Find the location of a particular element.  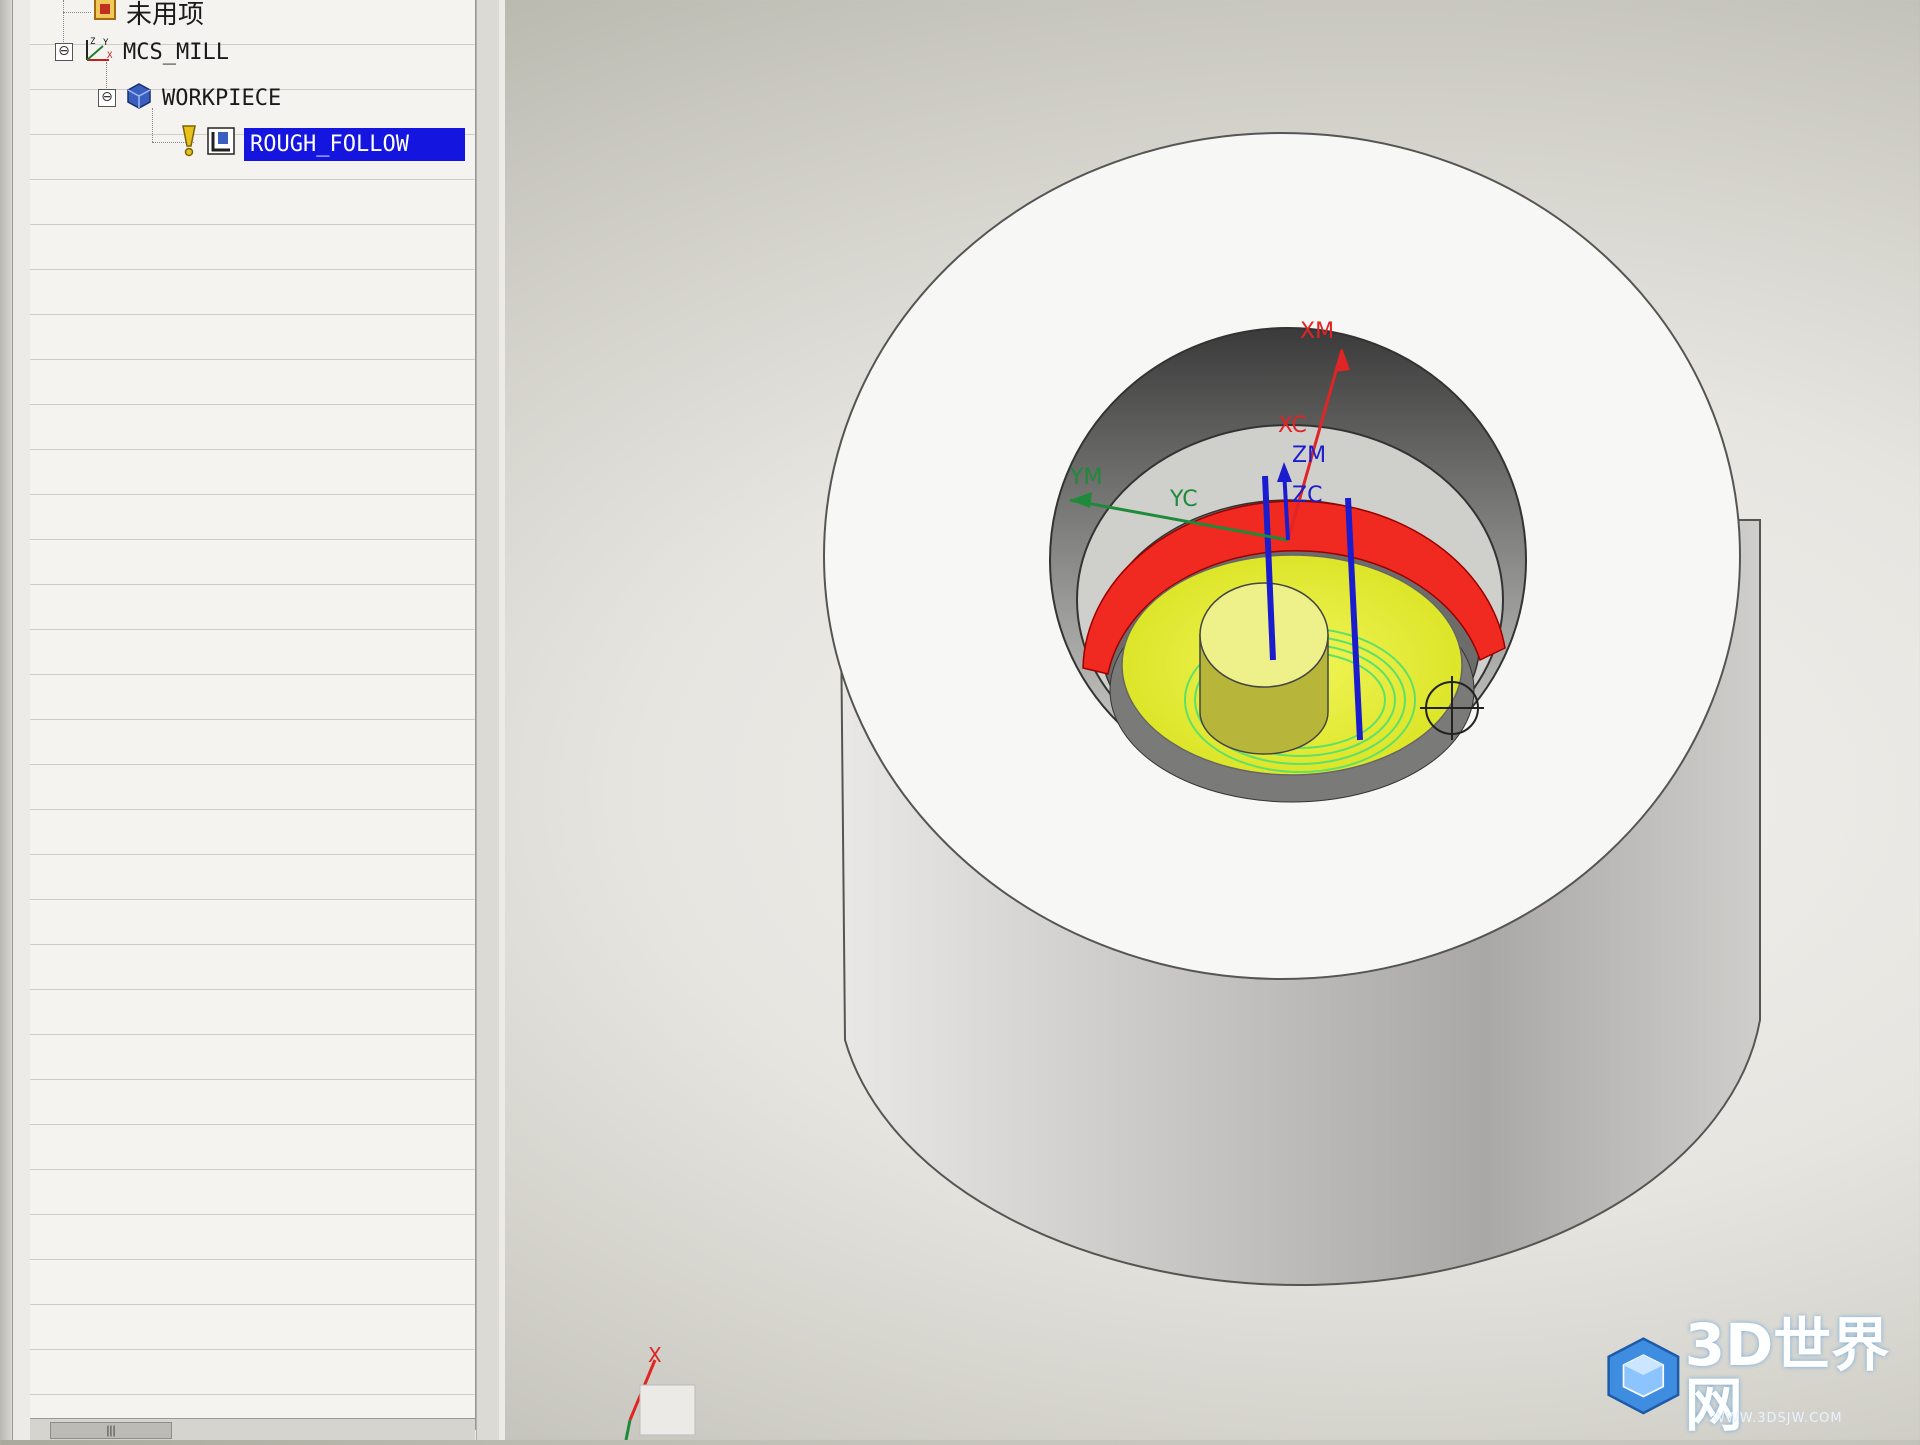

yc-label: YC is located at coordinates (1183, 499).